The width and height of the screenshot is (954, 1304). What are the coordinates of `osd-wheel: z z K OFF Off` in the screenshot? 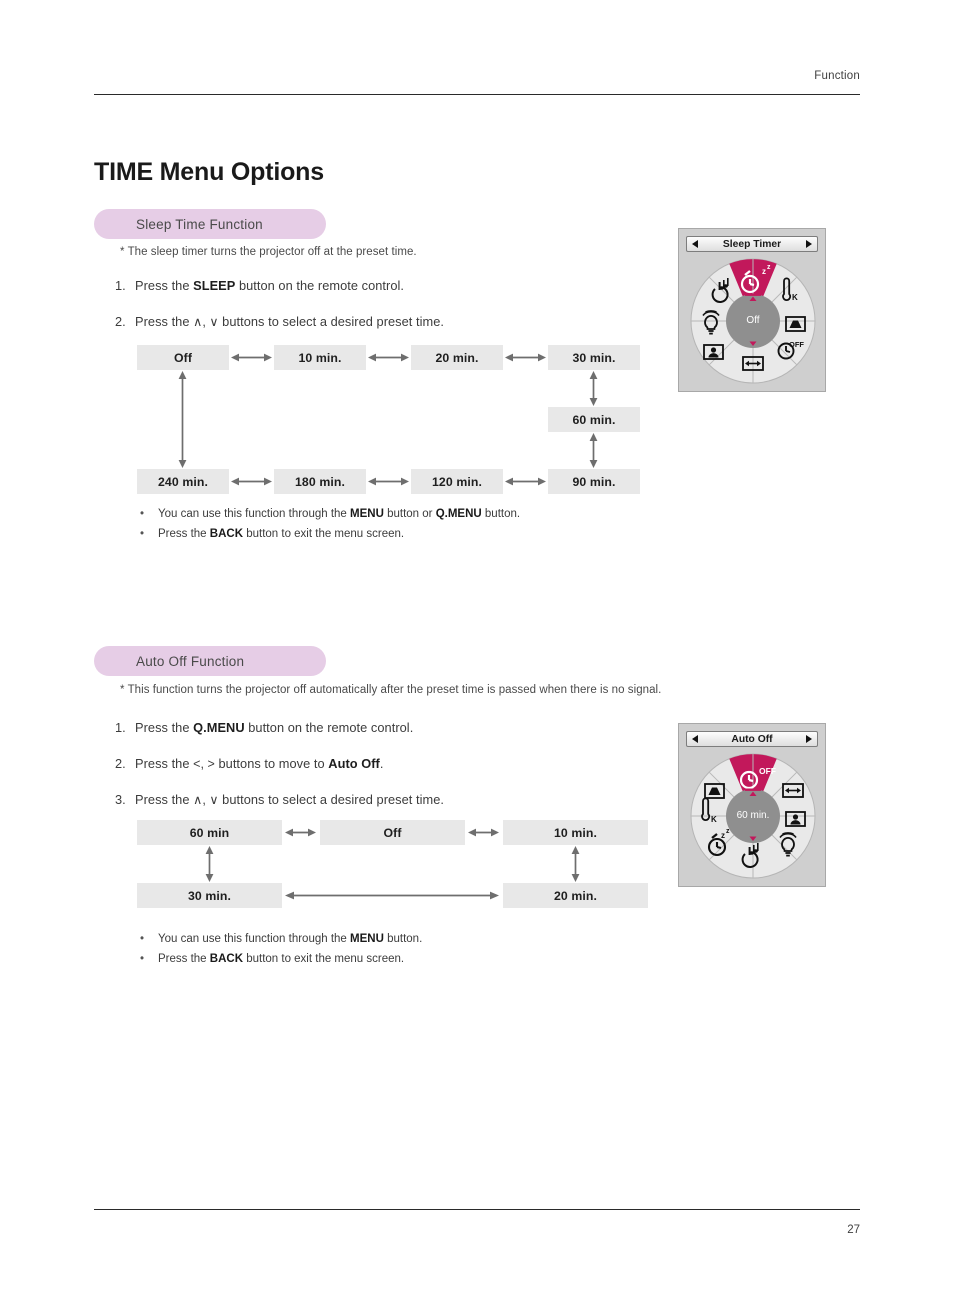 It's located at (753, 321).